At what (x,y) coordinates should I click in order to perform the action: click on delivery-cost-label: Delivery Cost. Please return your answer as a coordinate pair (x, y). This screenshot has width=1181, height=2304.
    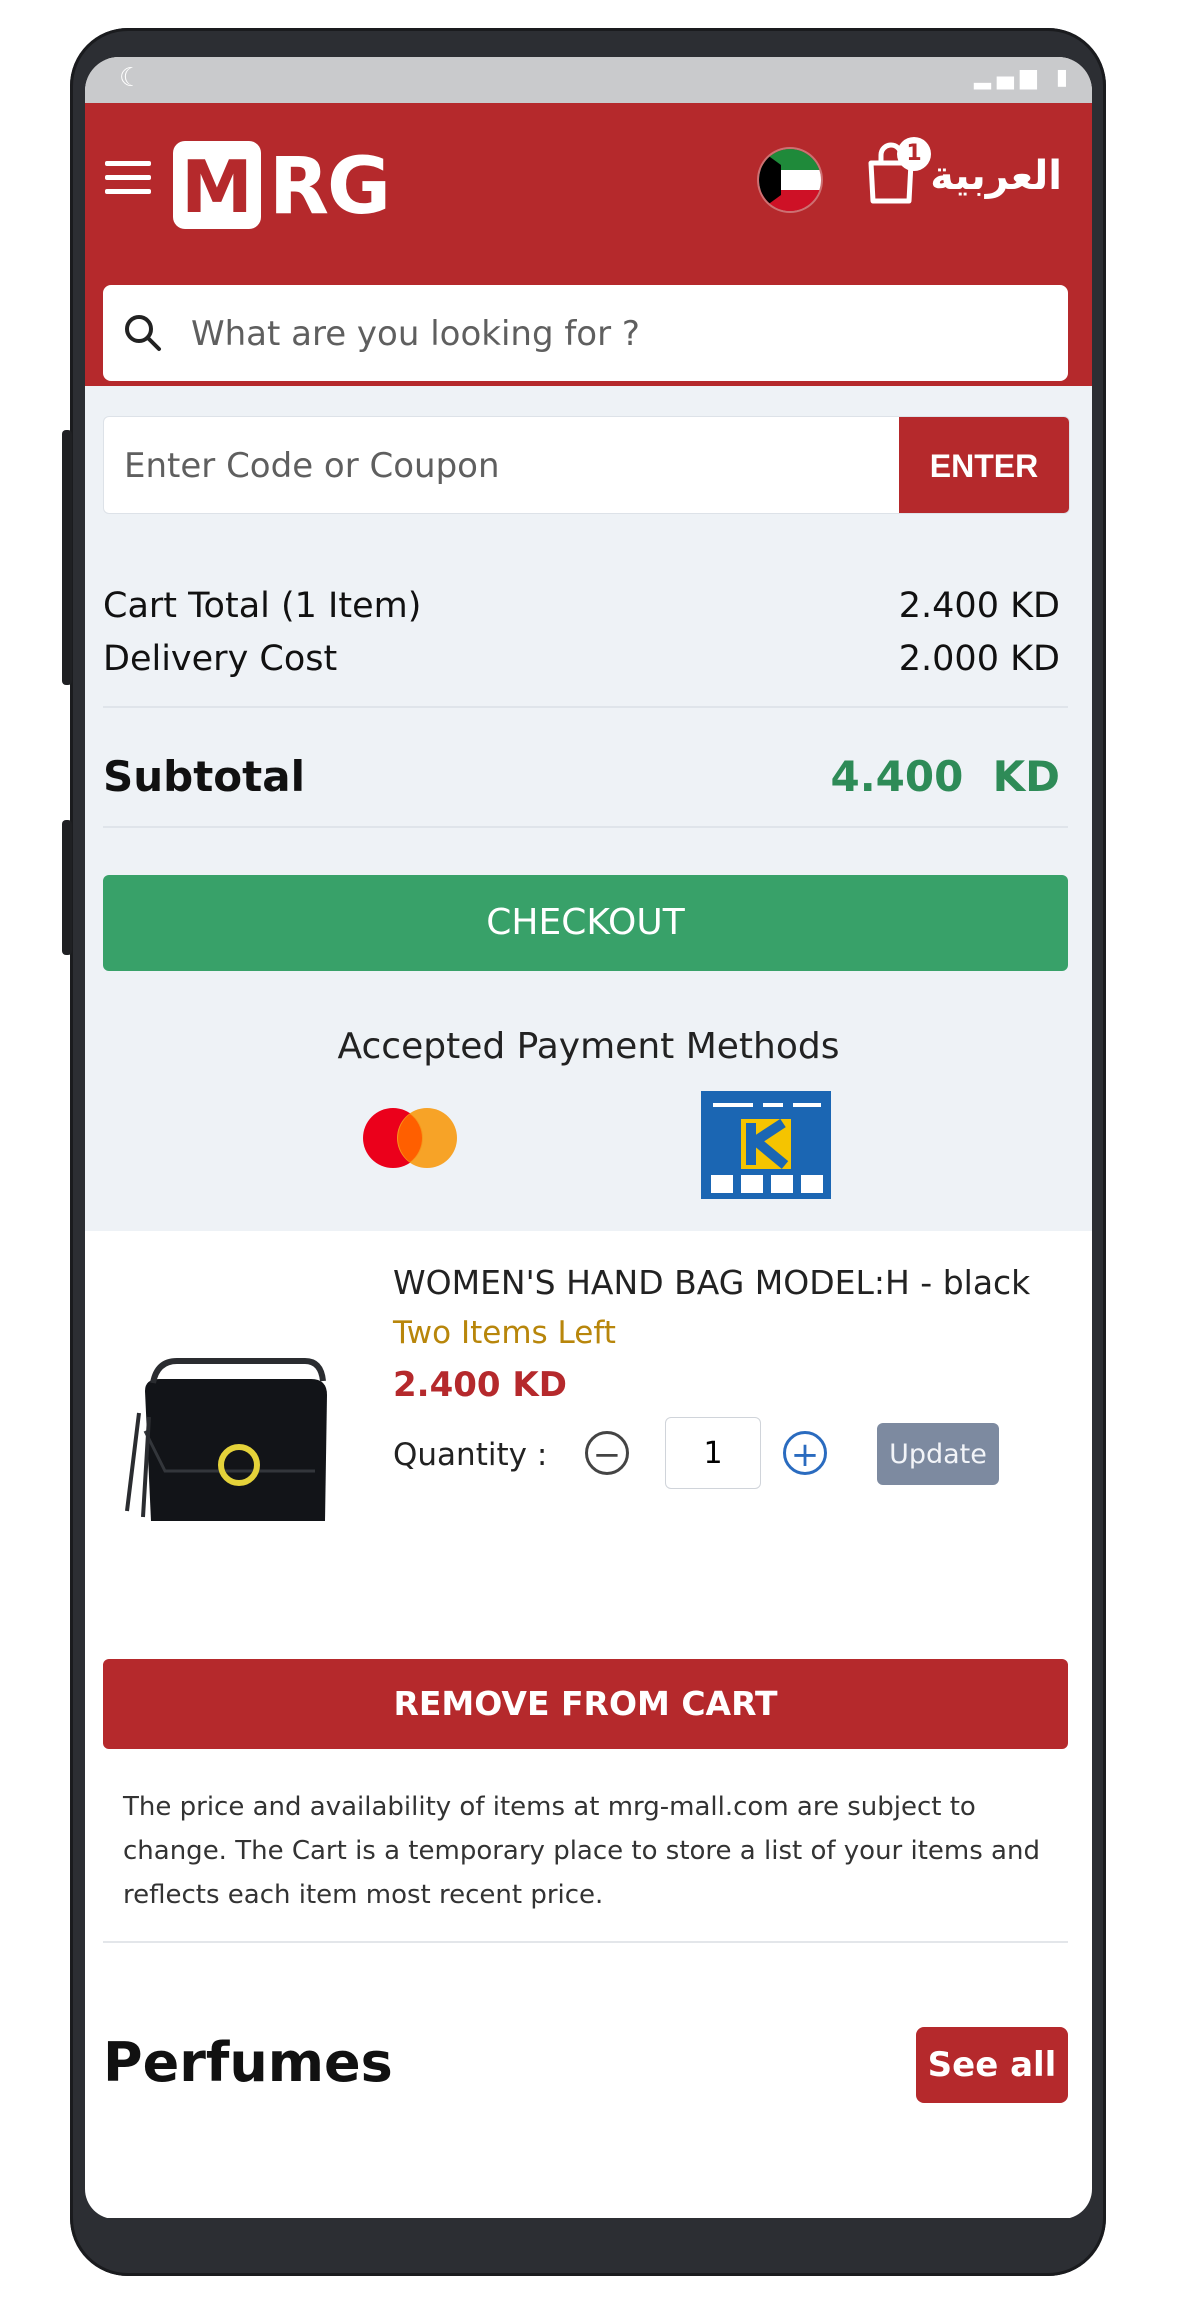
    Looking at the image, I should click on (220, 659).